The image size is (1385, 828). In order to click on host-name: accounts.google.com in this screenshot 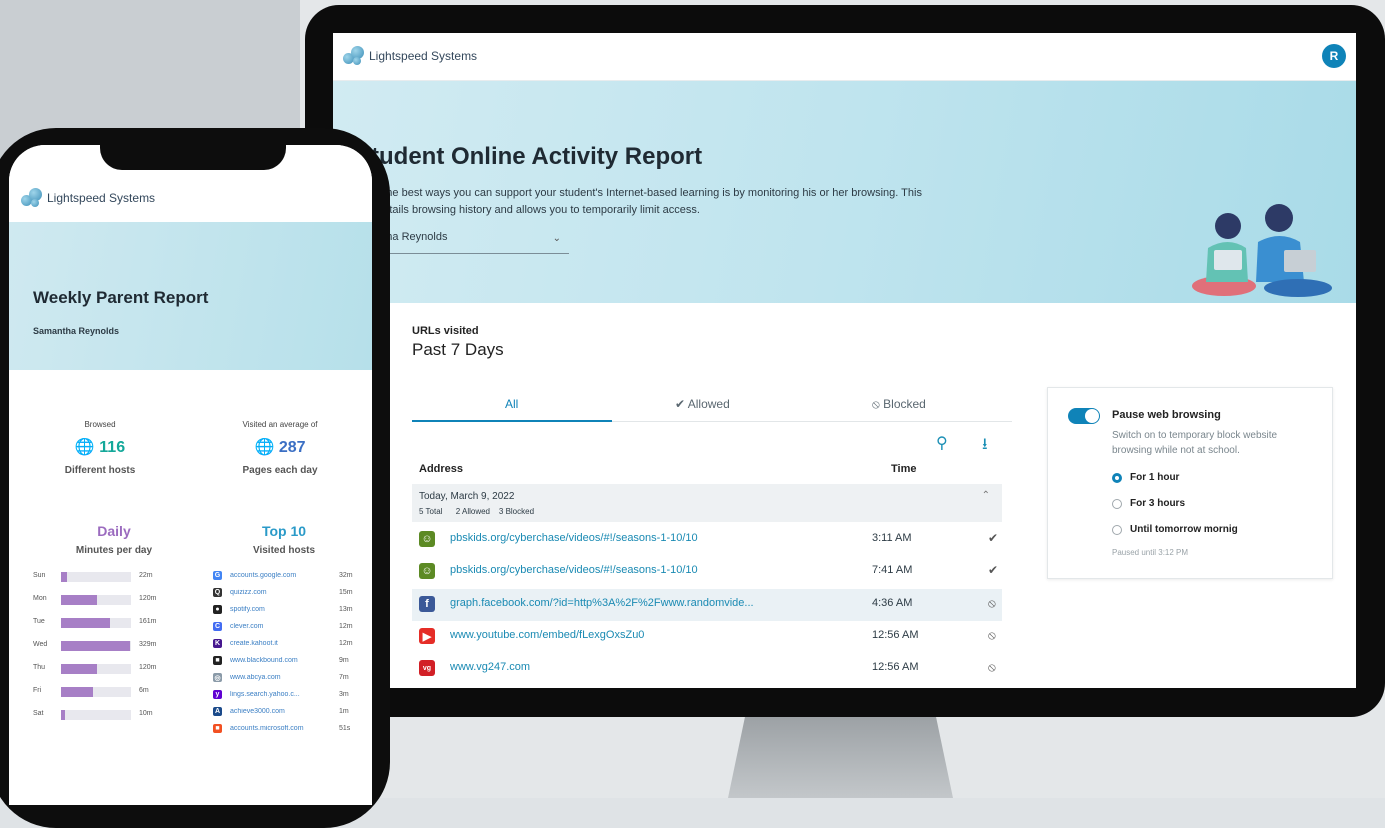, I will do `click(285, 575)`.